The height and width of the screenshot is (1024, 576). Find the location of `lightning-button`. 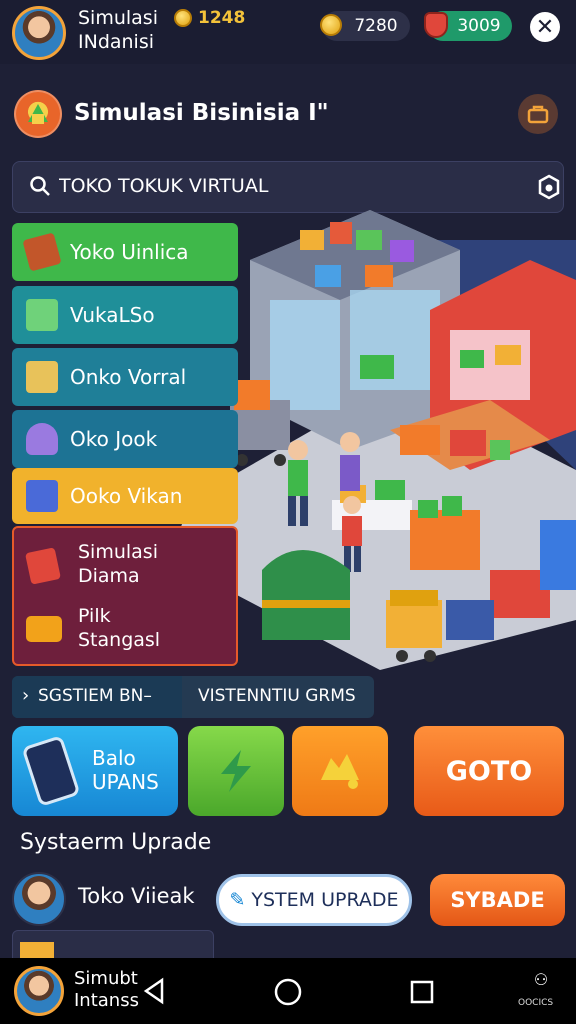

lightning-button is located at coordinates (236, 771).